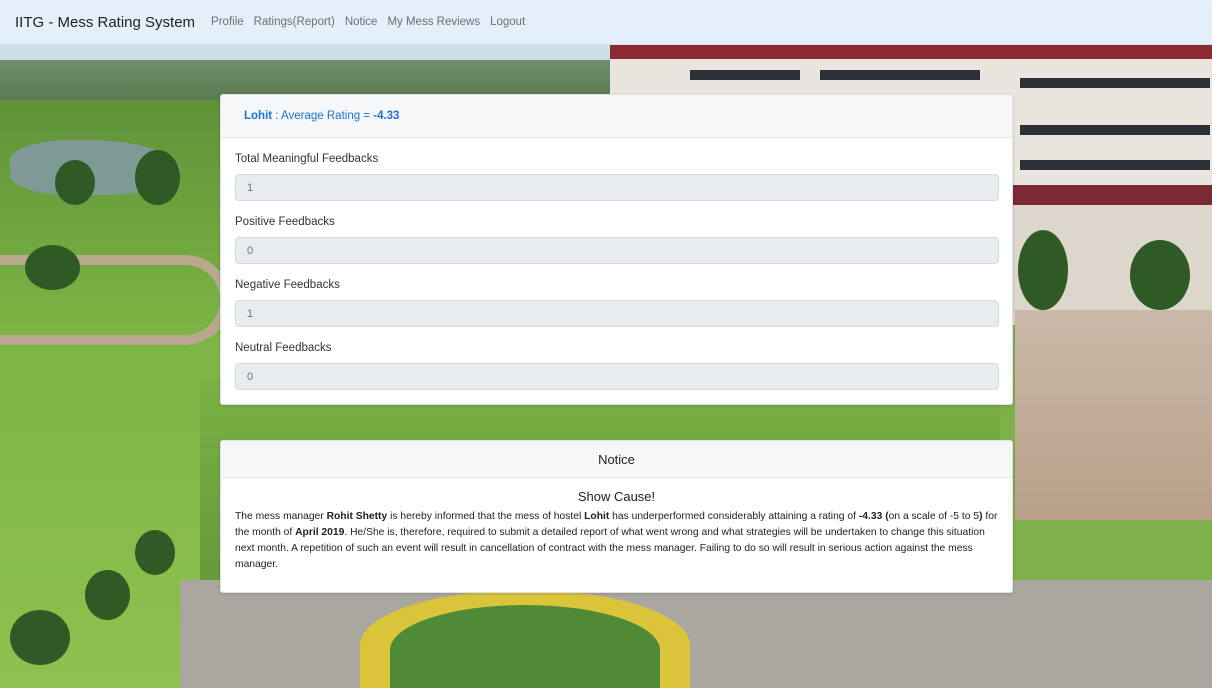 The height and width of the screenshot is (688, 1212). What do you see at coordinates (323, 116) in the screenshot?
I see `average-rating-label: : Average Rating =` at bounding box center [323, 116].